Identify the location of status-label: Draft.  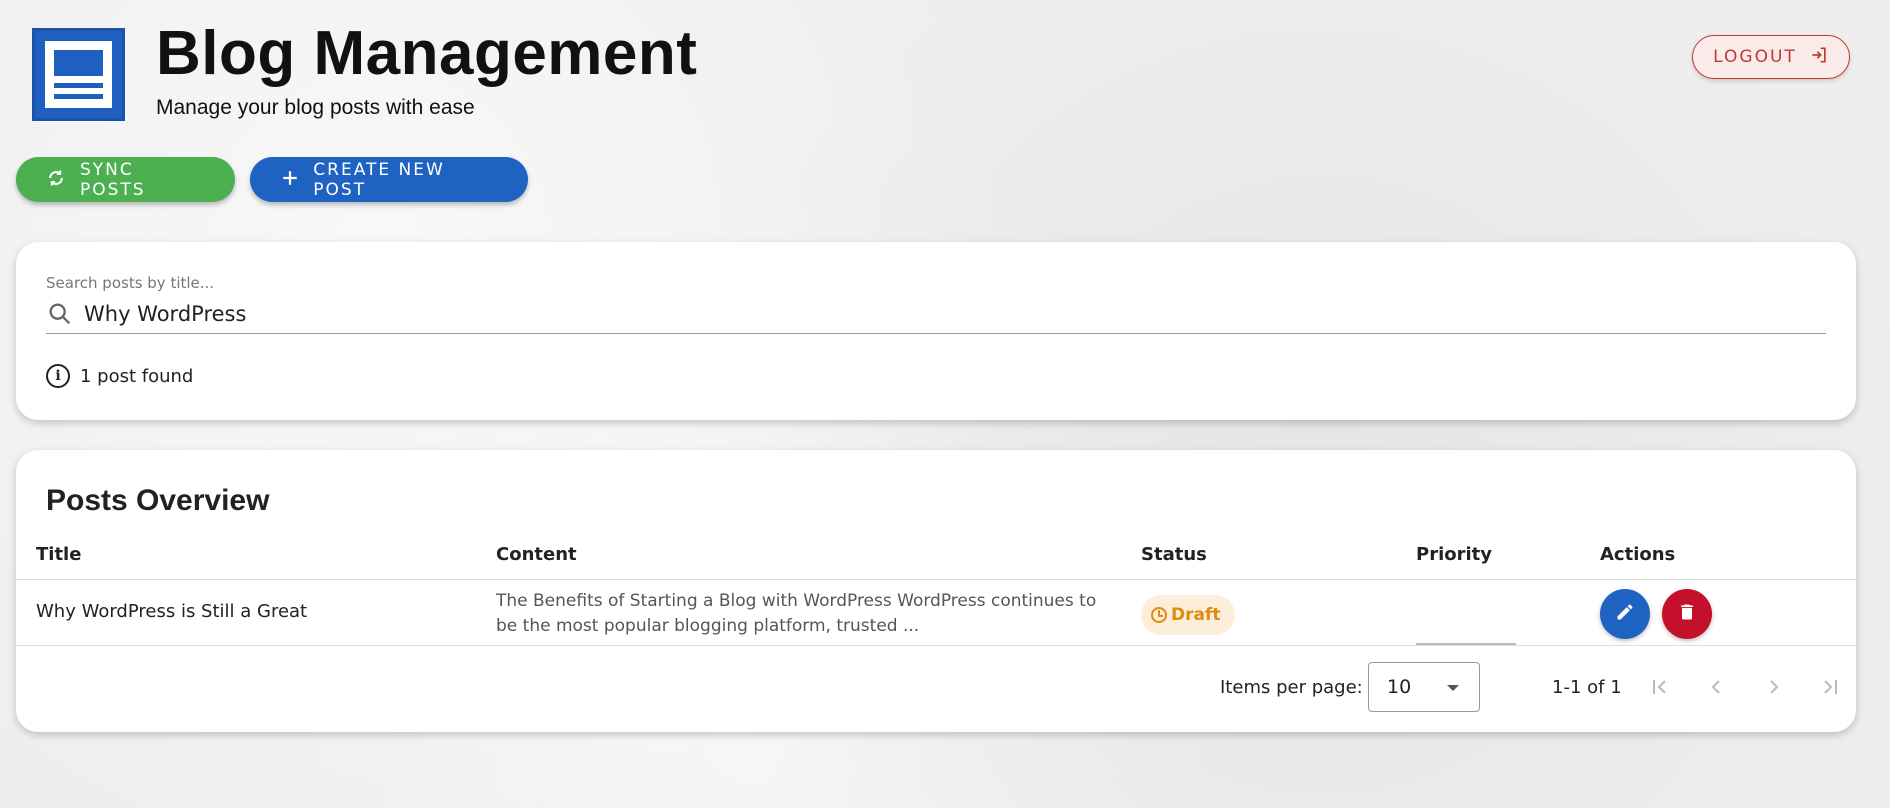
(1196, 615).